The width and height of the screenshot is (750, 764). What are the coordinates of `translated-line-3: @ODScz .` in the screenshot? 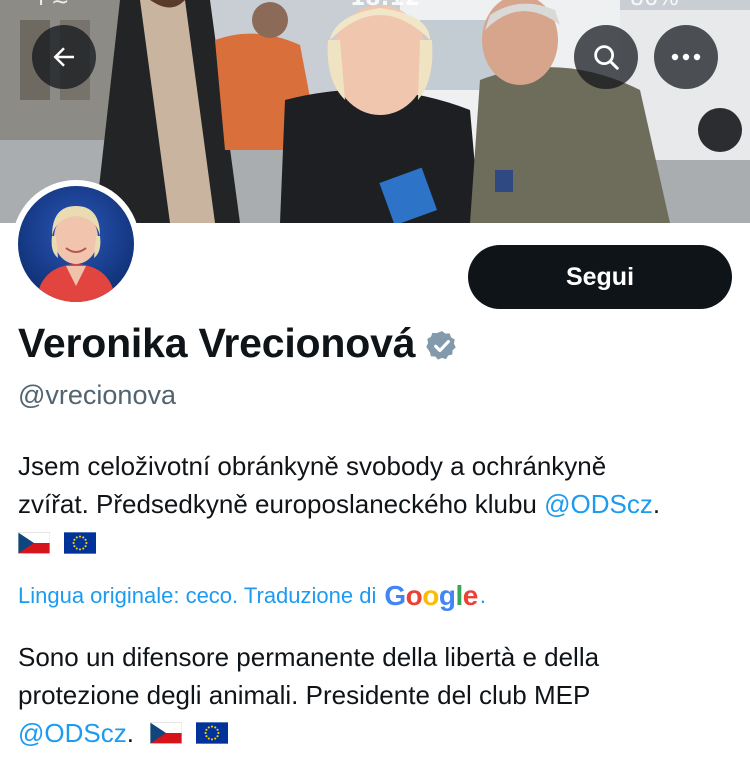 It's located at (380, 733).